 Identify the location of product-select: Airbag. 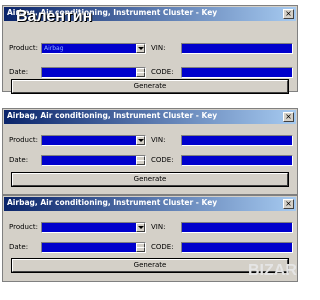
(93, 48).